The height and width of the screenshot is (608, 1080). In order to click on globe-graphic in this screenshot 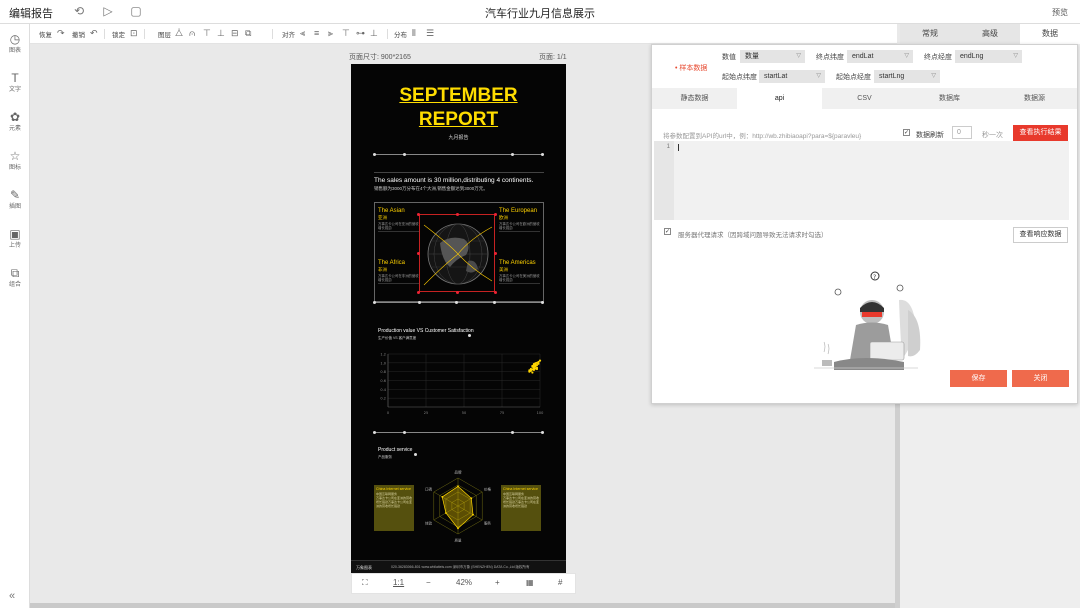, I will do `click(458, 254)`.